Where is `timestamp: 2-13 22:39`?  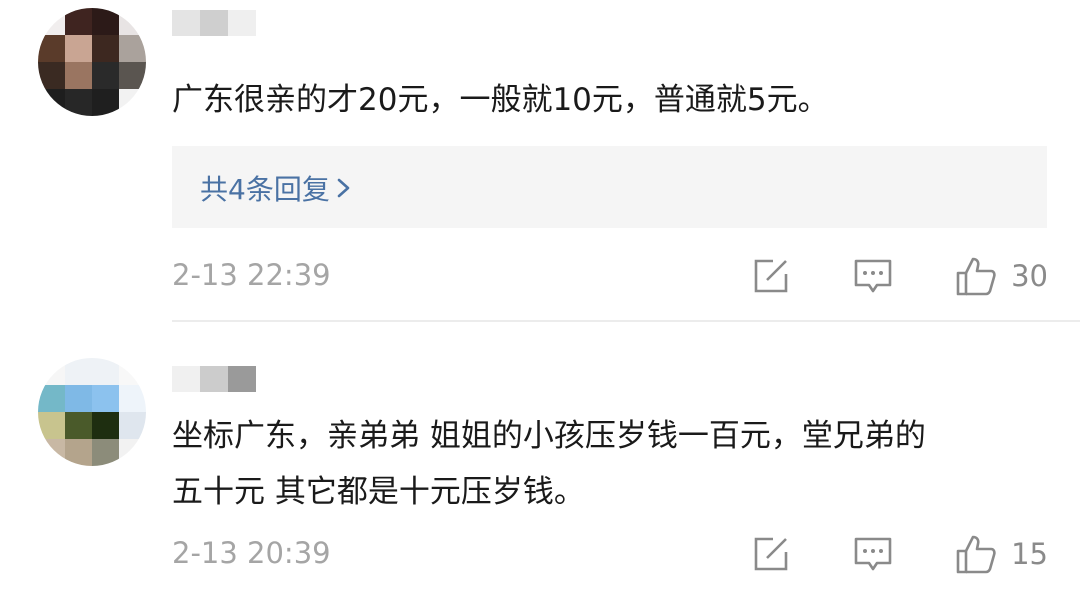 timestamp: 2-13 22:39 is located at coordinates (251, 275).